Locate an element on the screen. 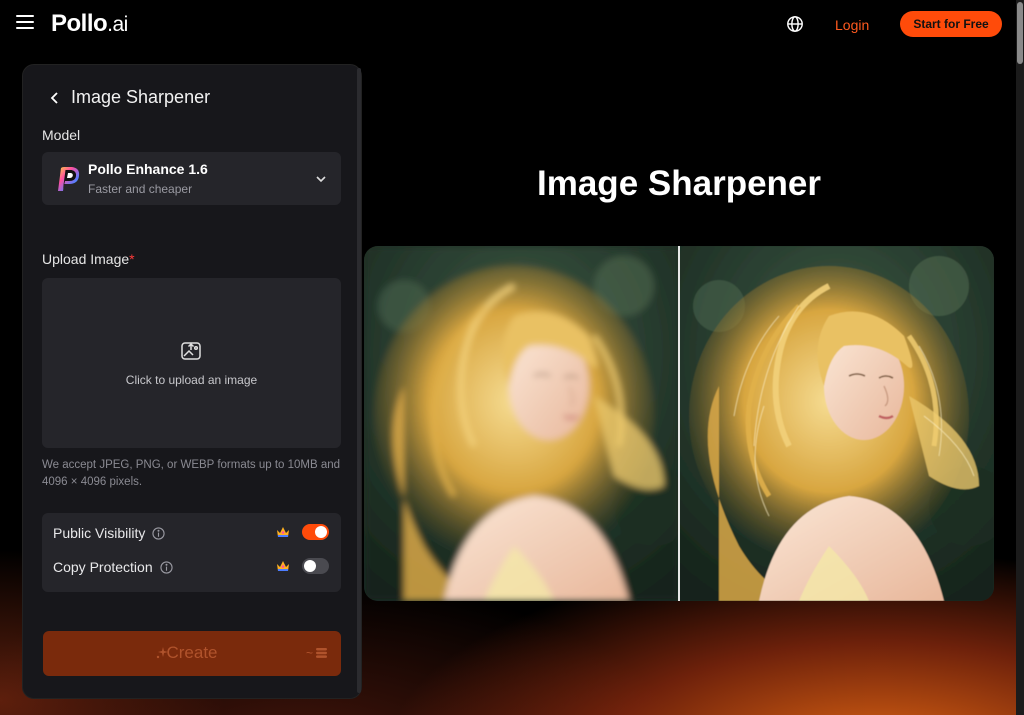  hamburger-menu-icon is located at coordinates (25, 23).